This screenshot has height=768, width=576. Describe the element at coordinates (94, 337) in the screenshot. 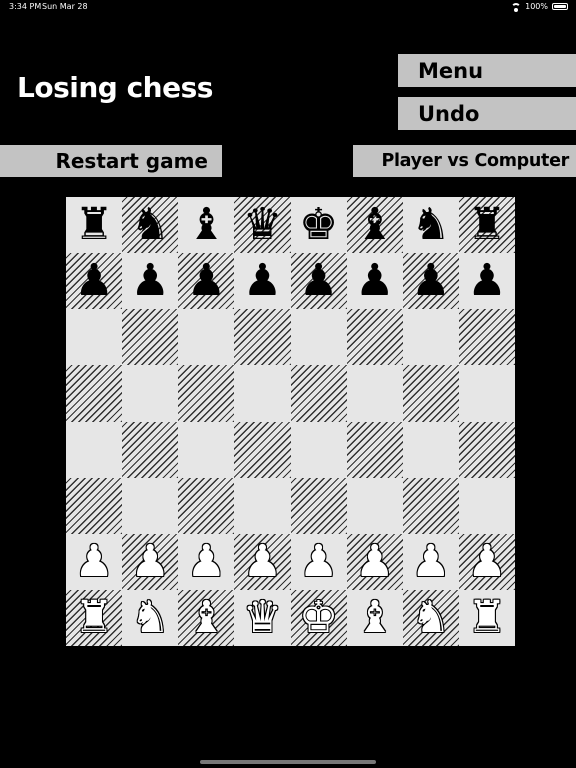

I see `square-a6` at that location.